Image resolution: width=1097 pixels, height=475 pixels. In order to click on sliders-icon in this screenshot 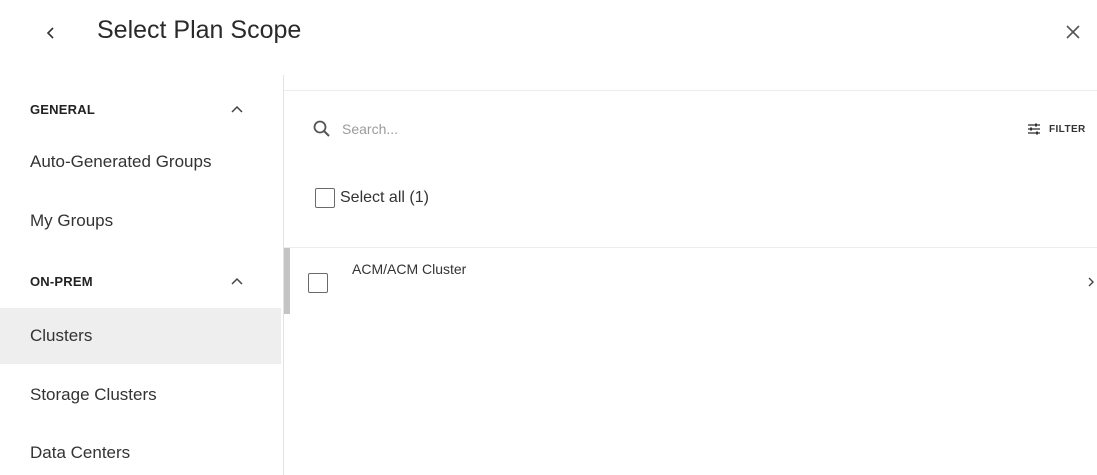, I will do `click(1034, 129)`.